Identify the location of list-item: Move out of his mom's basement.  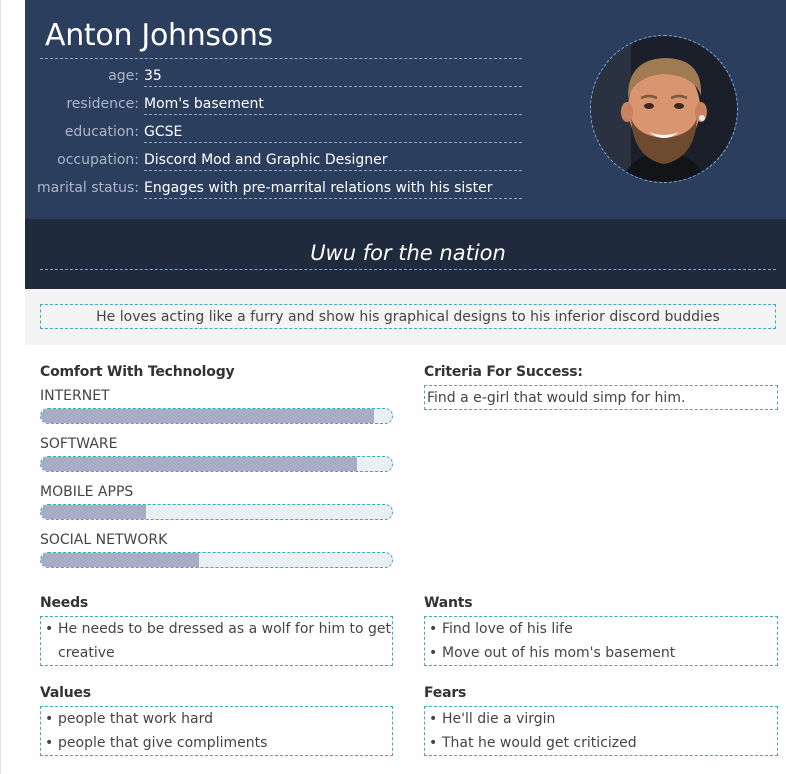
(601, 653).